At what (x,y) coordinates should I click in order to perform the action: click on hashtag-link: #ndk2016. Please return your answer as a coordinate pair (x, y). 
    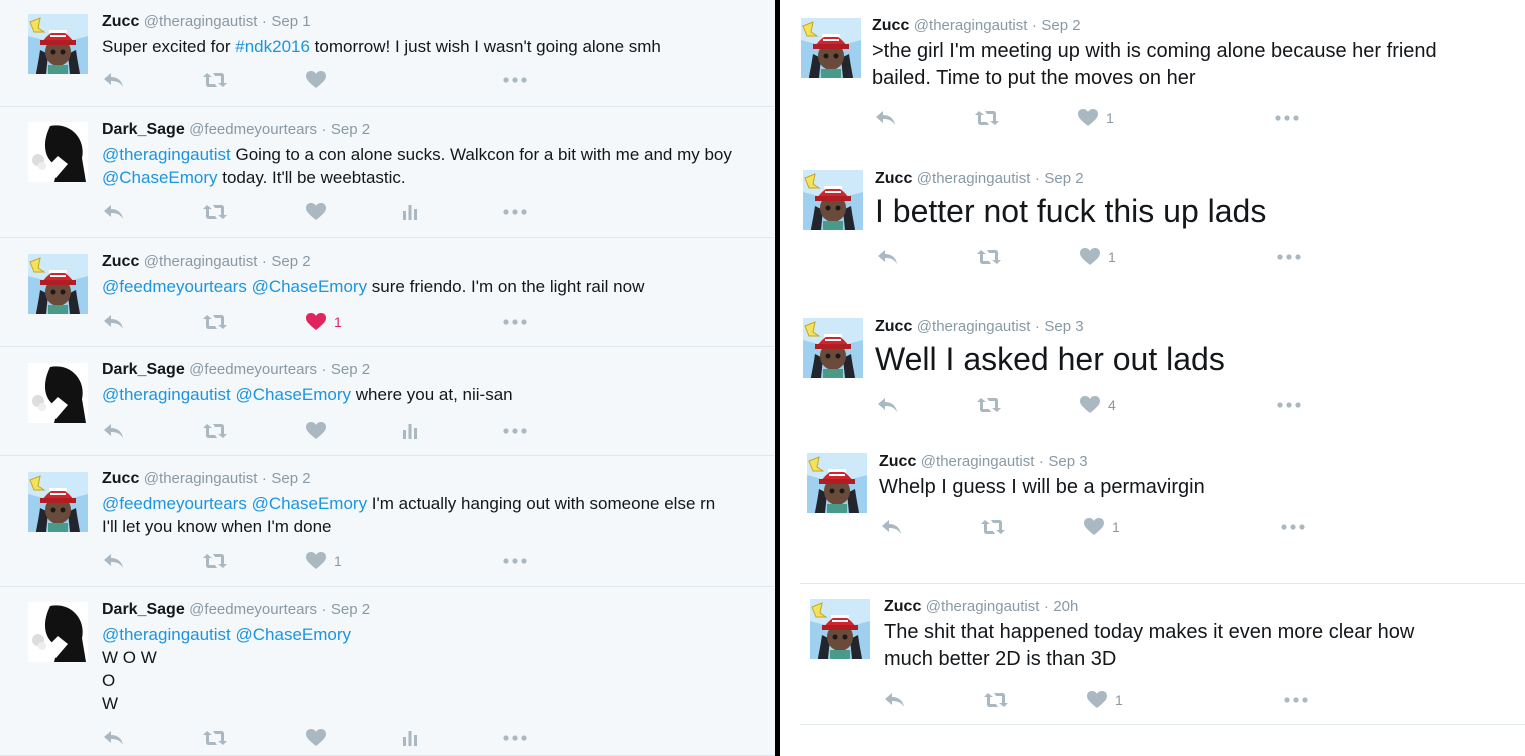
    Looking at the image, I should click on (272, 46).